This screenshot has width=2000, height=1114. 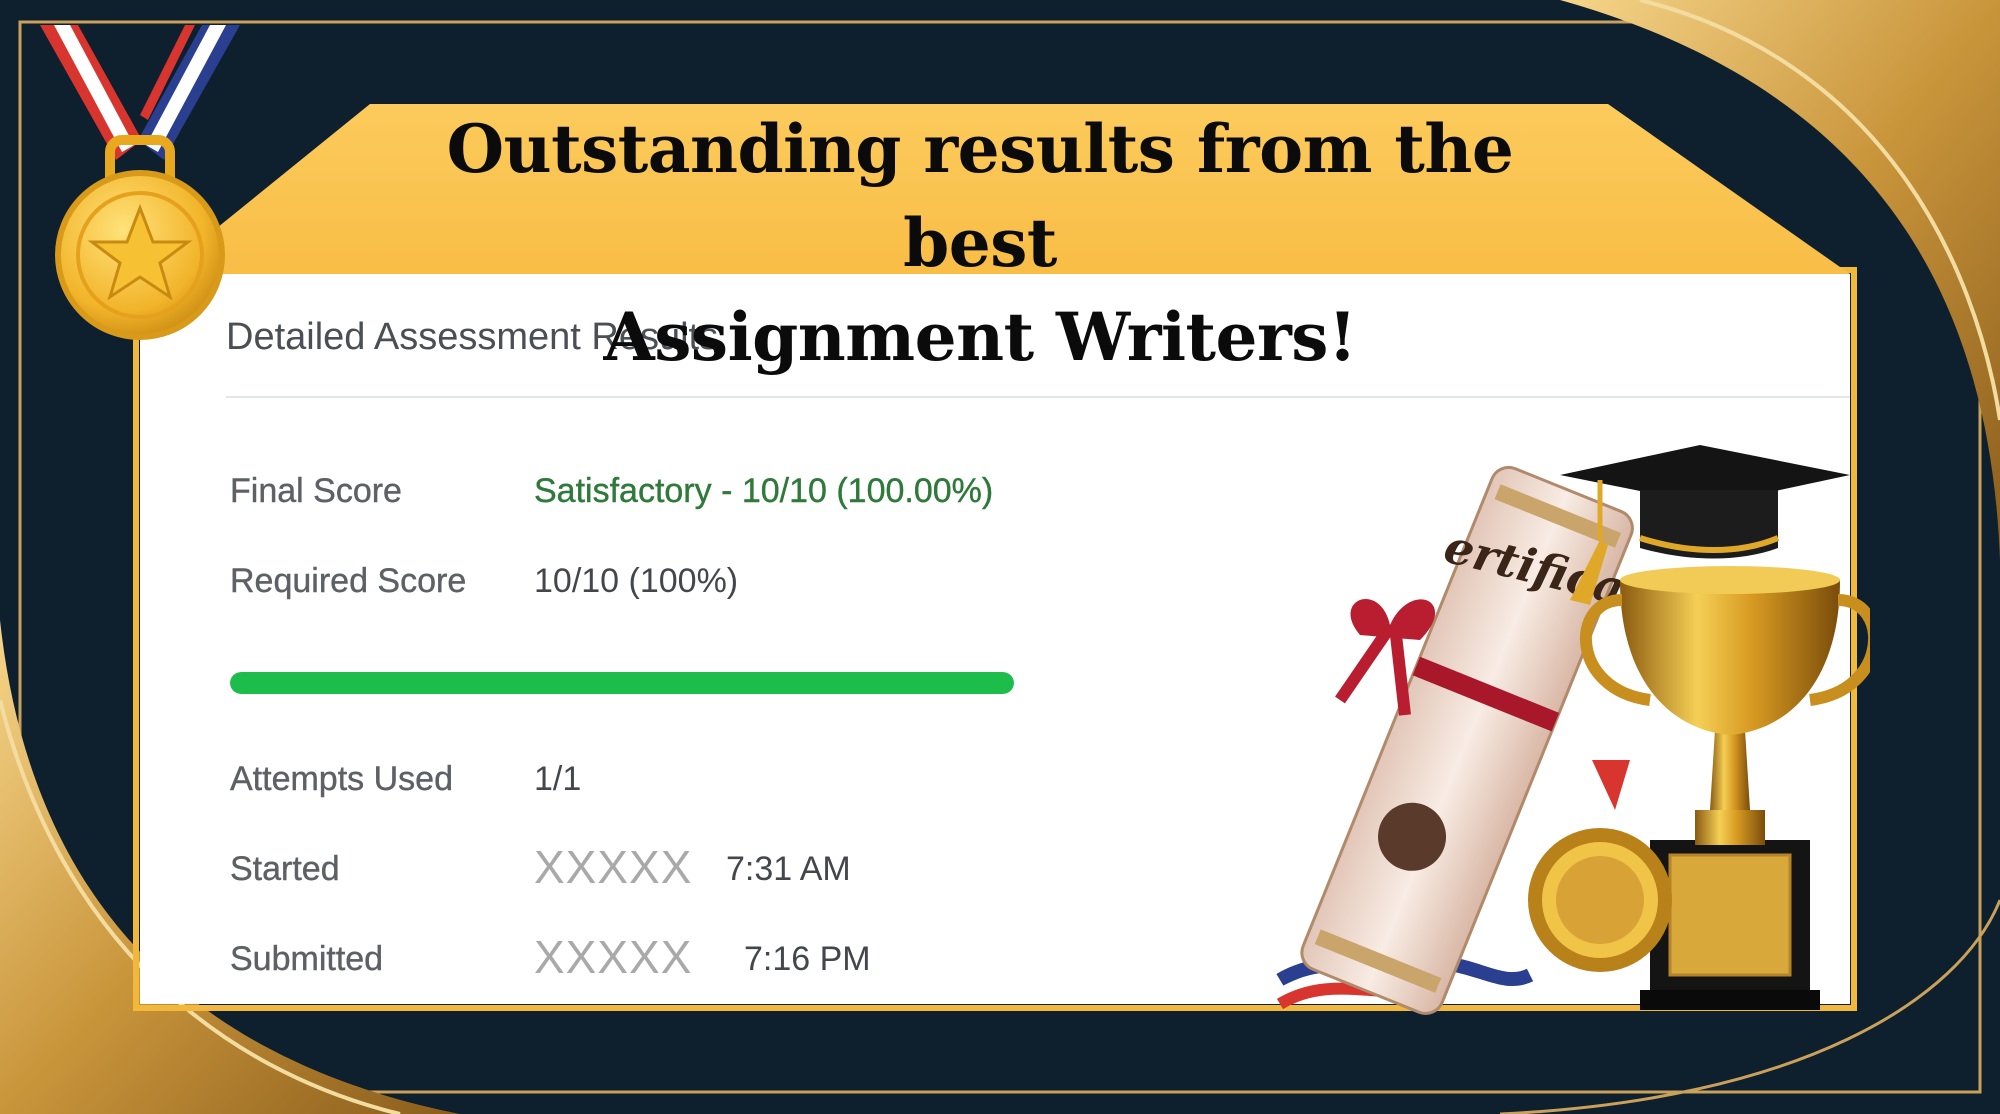 What do you see at coordinates (348, 581) in the screenshot?
I see `required-score-label: Required Score` at bounding box center [348, 581].